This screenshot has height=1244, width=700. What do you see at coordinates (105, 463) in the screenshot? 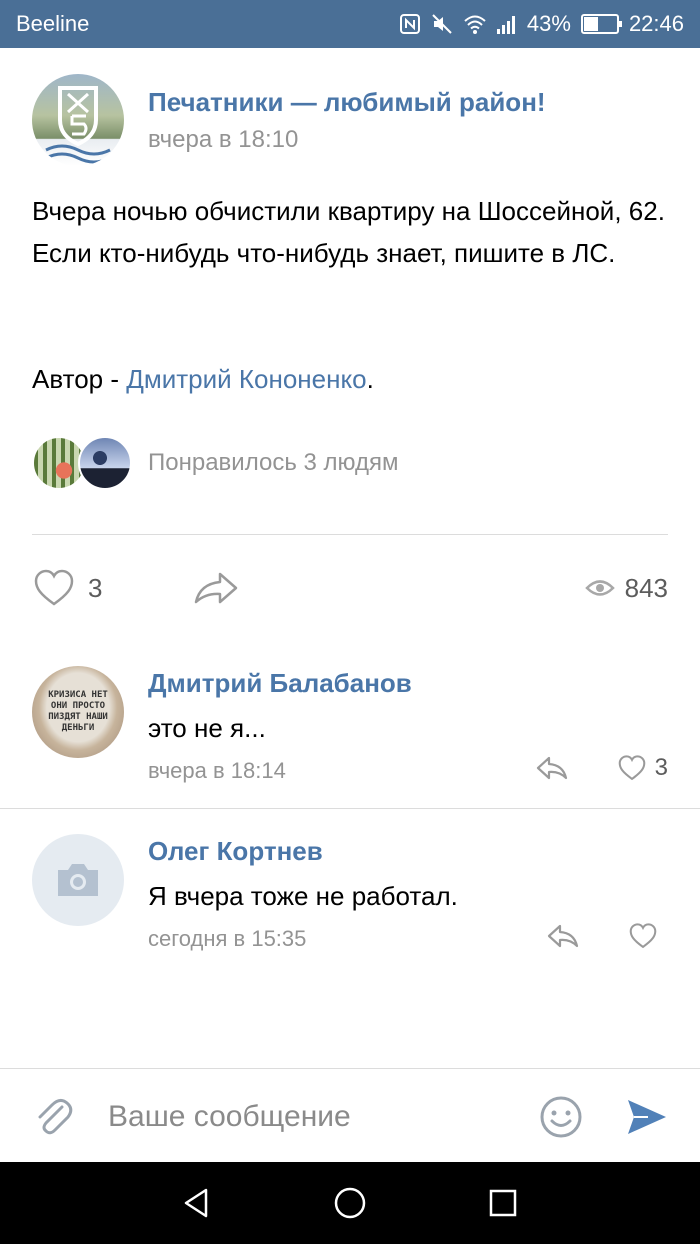
I see `liker-avatar` at bounding box center [105, 463].